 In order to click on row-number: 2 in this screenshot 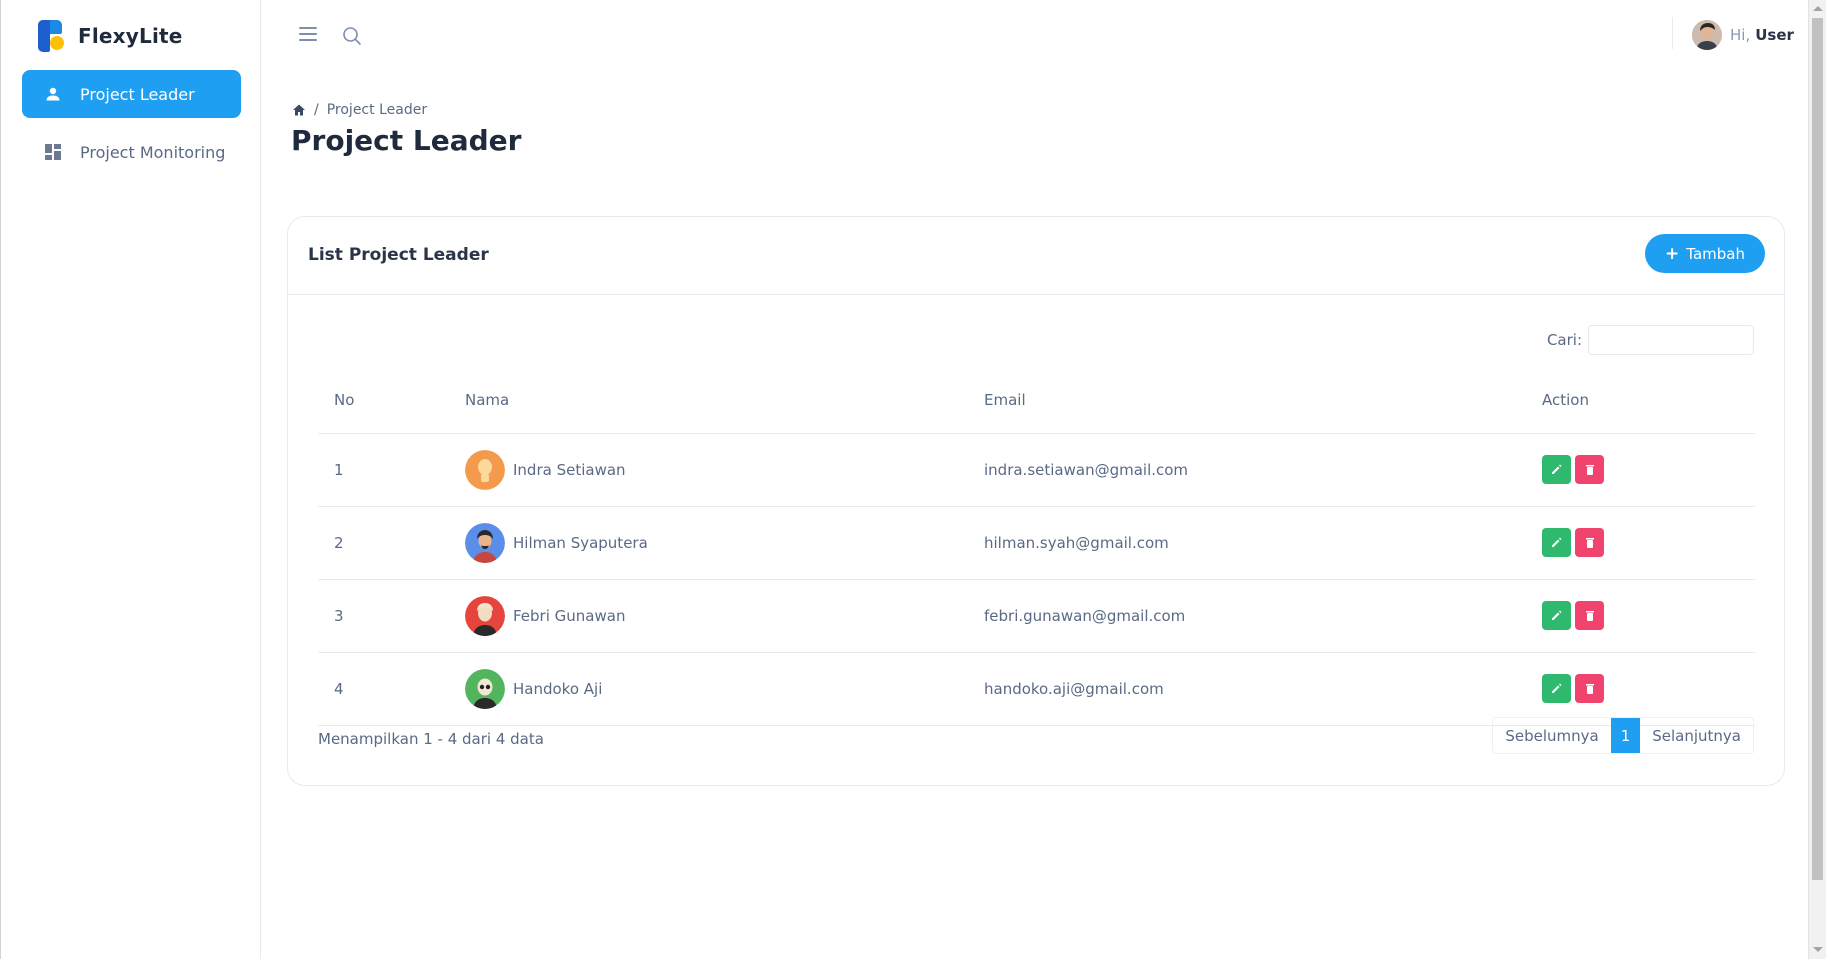, I will do `click(383, 543)`.